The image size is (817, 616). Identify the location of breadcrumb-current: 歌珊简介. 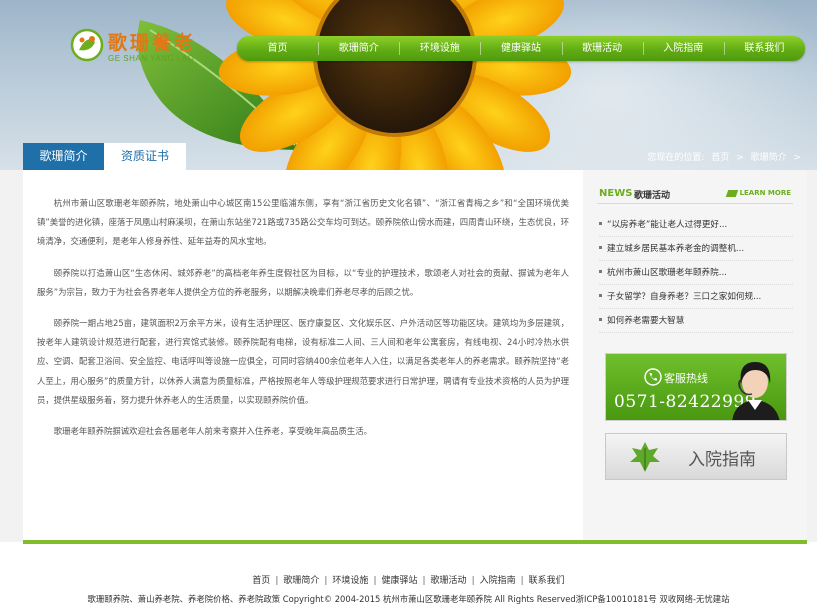
(769, 158).